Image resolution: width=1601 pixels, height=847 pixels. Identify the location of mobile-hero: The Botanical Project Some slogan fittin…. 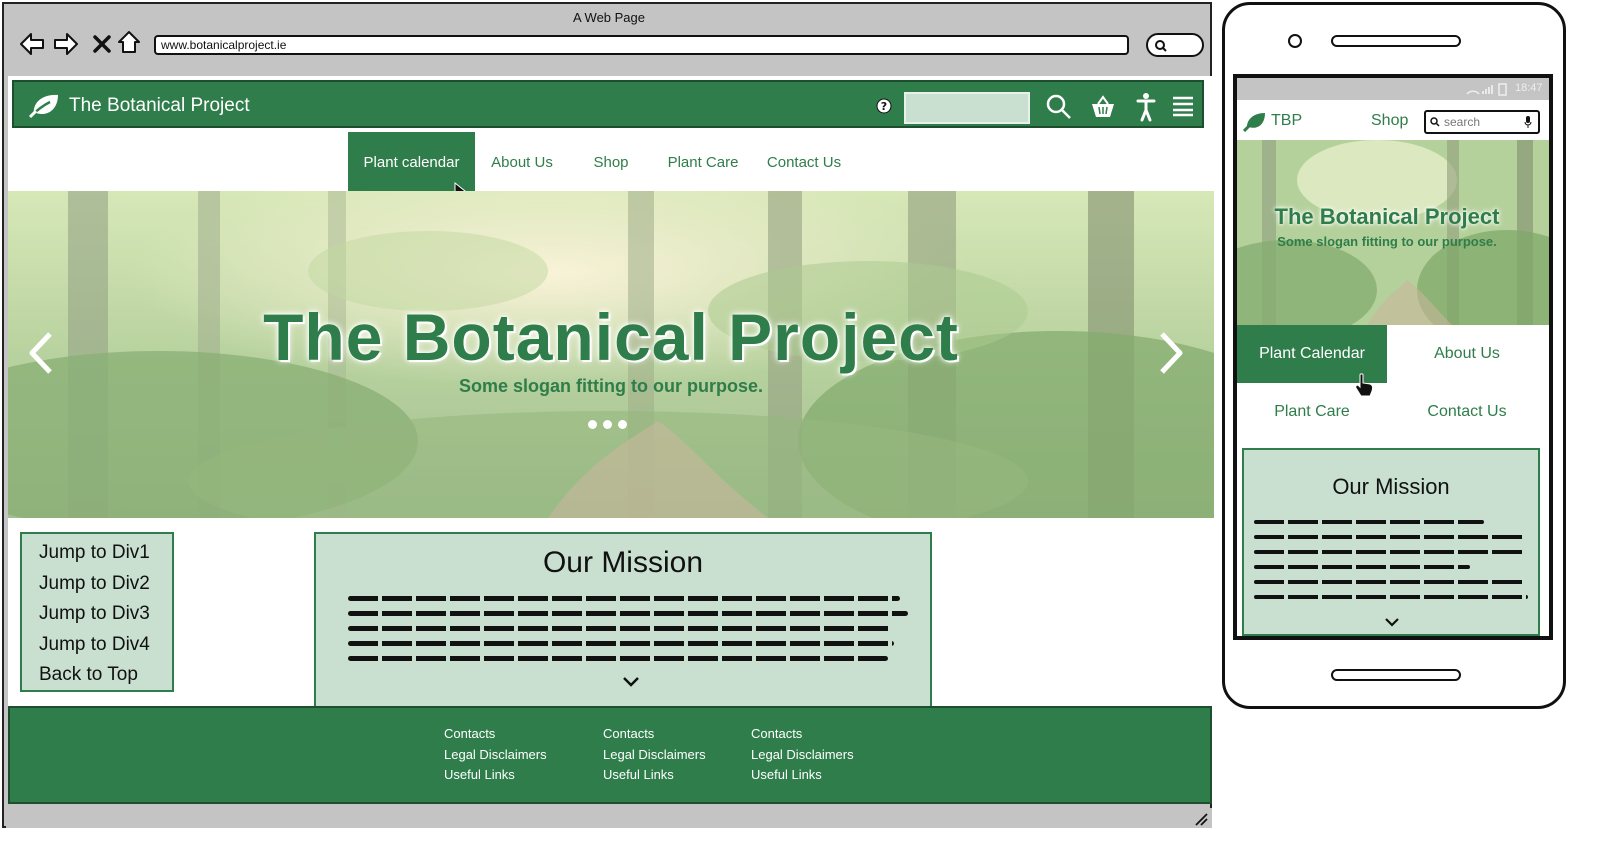
(1393, 232).